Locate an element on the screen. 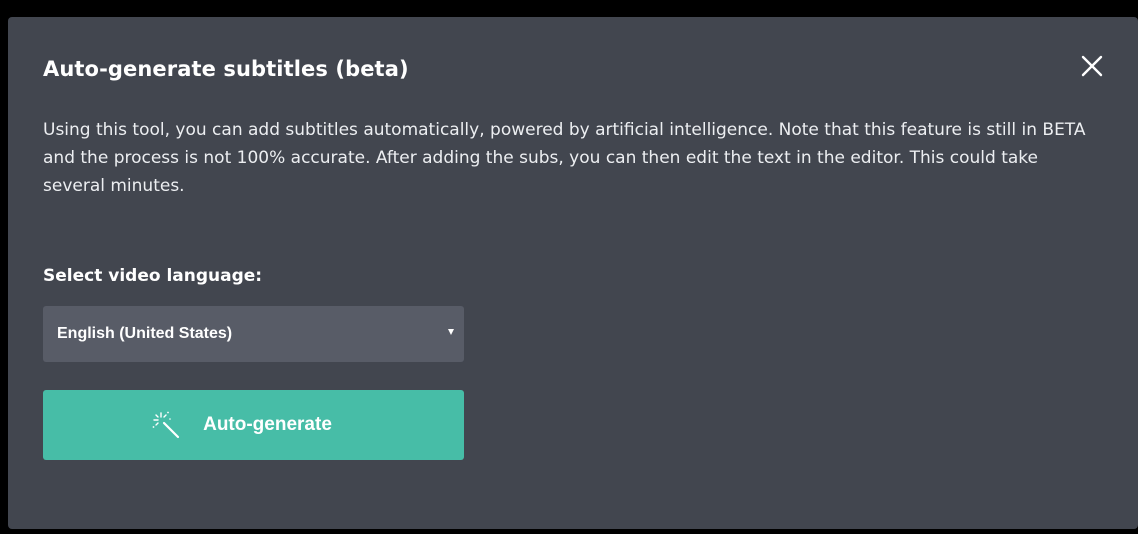 The height and width of the screenshot is (534, 1138). auto-generate-button: Auto-generate is located at coordinates (253, 425).